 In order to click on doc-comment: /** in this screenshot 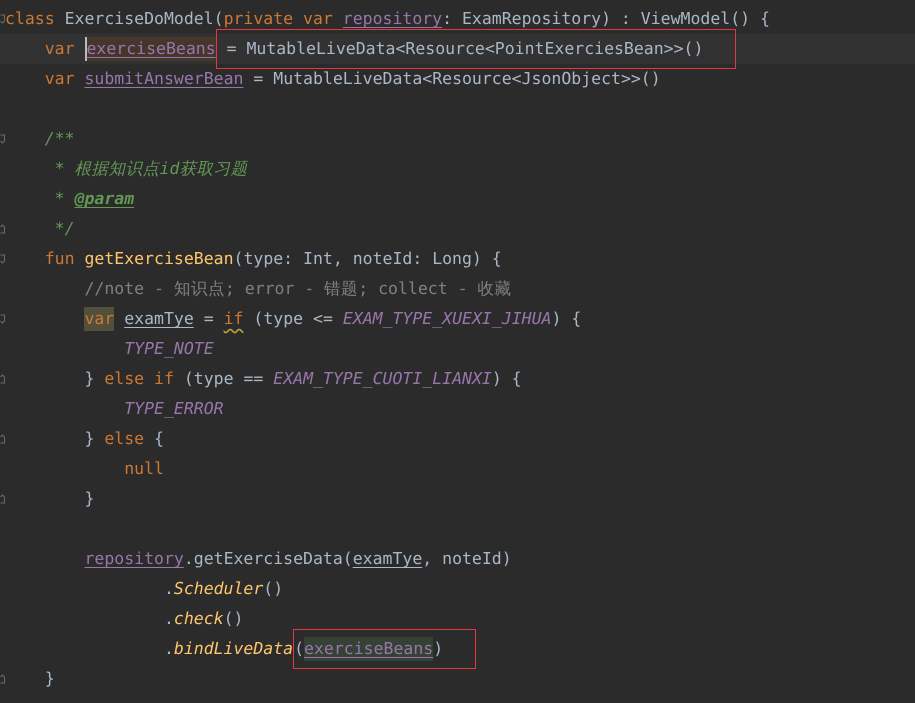, I will do `click(59, 139)`.